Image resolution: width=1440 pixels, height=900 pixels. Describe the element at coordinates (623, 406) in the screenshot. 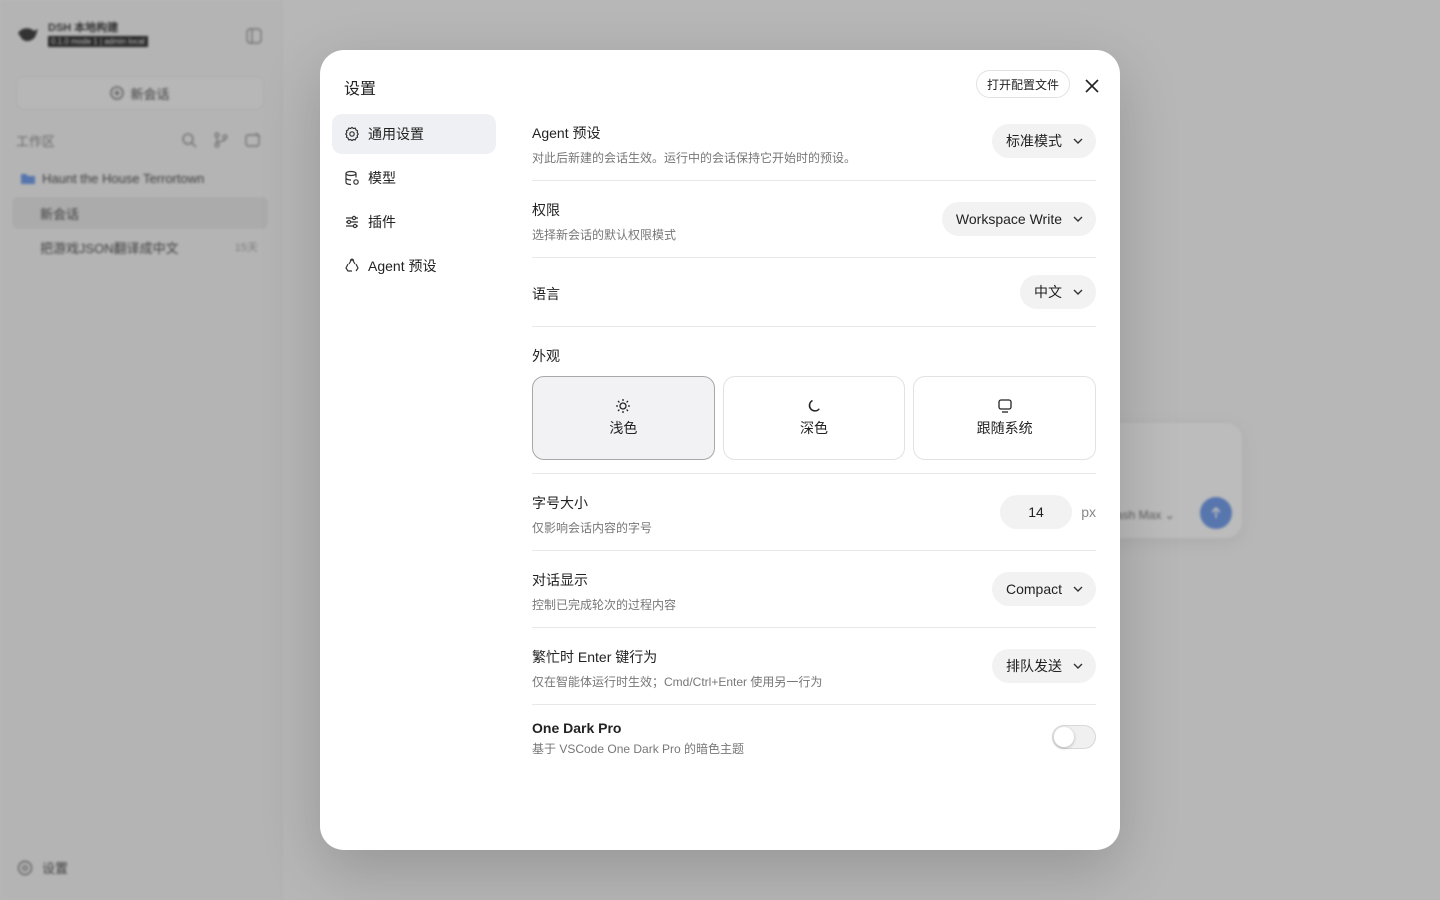

I see `sun-icon` at that location.